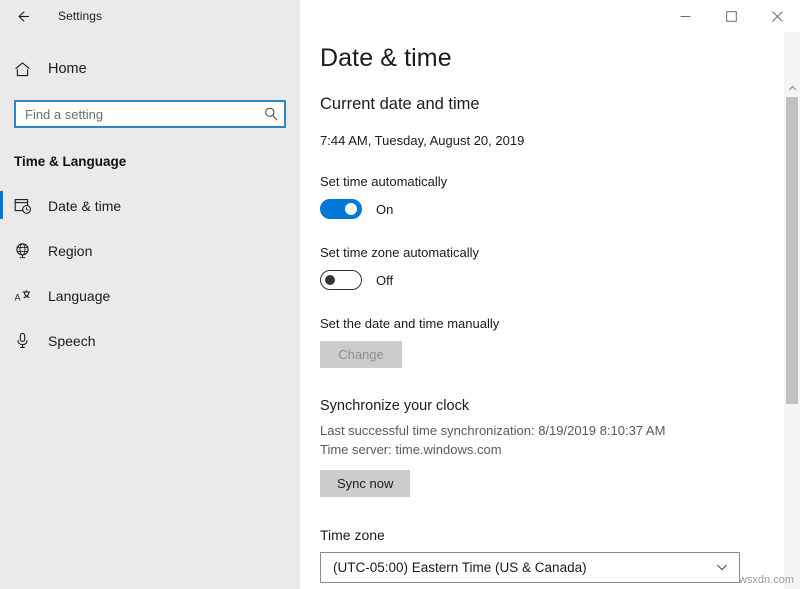 This screenshot has width=800, height=589. Describe the element at coordinates (150, 340) in the screenshot. I see `sidebar-item-speech: Speech` at that location.